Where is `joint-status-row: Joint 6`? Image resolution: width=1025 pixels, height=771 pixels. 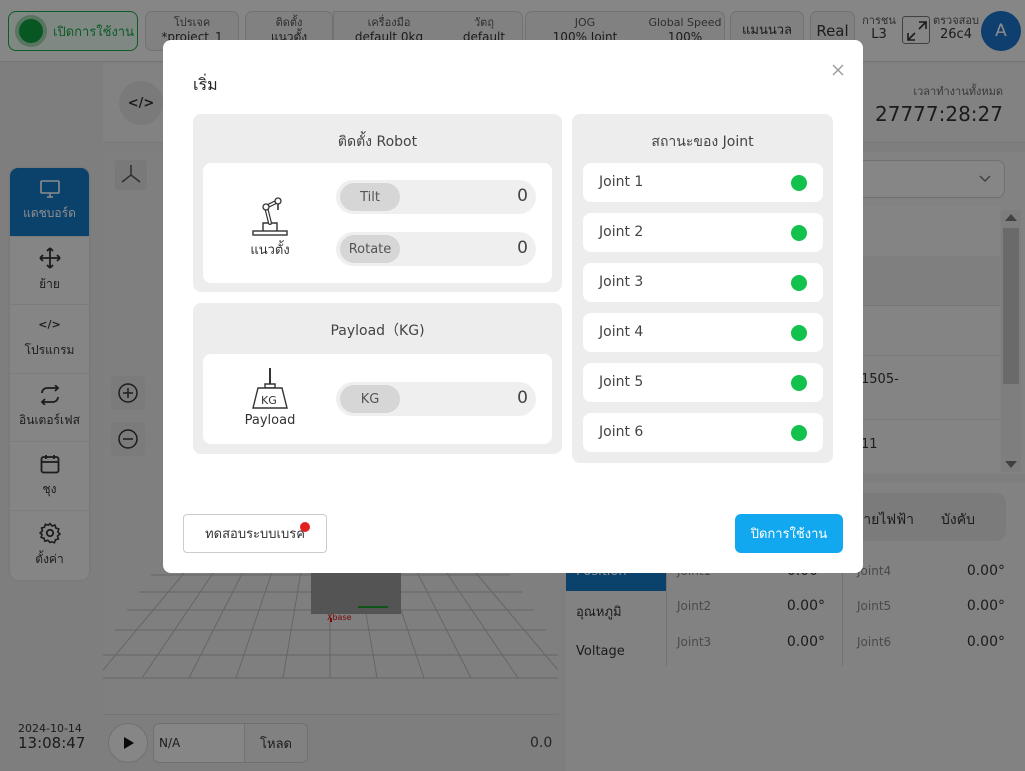
joint-status-row: Joint 6 is located at coordinates (703, 432).